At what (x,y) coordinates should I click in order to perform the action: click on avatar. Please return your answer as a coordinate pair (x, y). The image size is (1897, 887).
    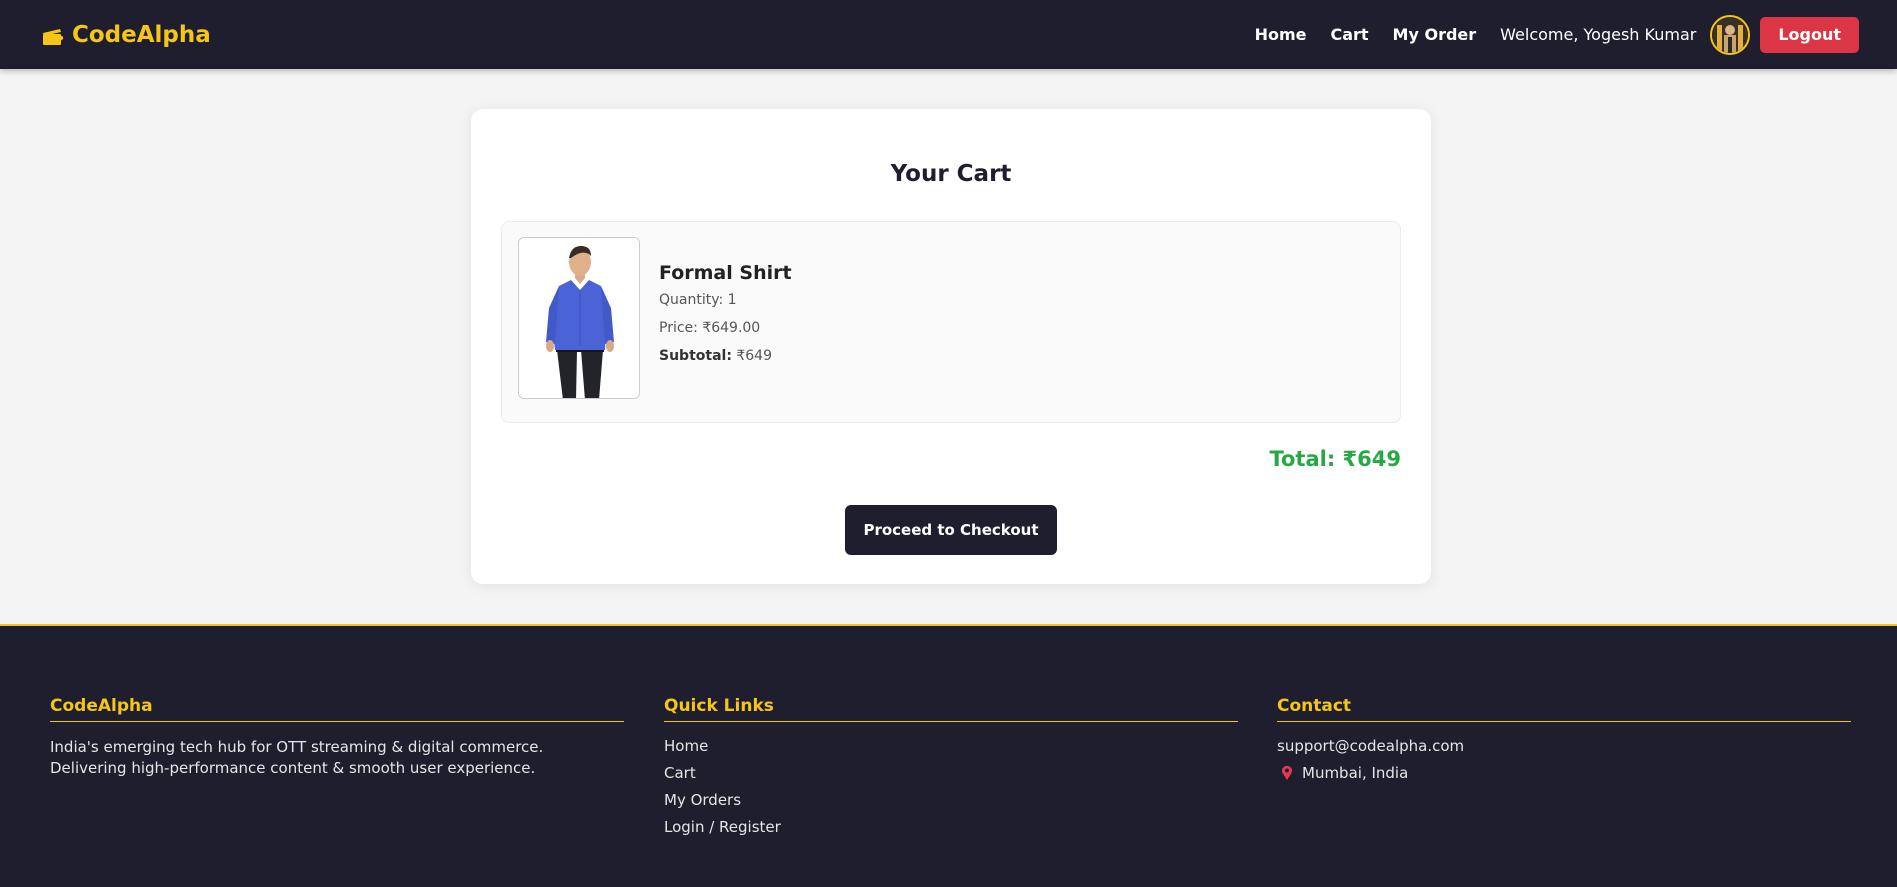
    Looking at the image, I should click on (1730, 34).